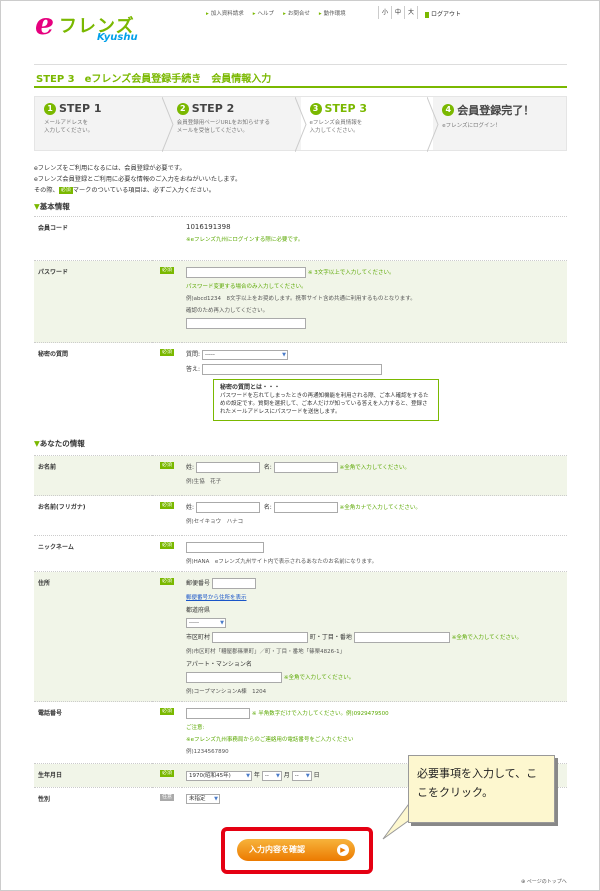 The height and width of the screenshot is (891, 600). What do you see at coordinates (427, 14) in the screenshot?
I see `logout-icon` at bounding box center [427, 14].